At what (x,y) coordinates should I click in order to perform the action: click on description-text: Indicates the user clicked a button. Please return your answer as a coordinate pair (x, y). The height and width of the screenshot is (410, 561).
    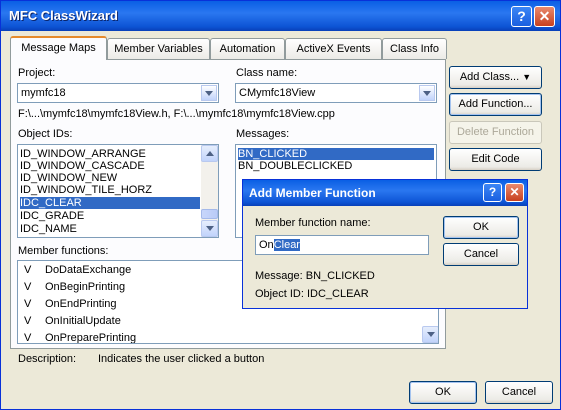
    Looking at the image, I should click on (181, 359).